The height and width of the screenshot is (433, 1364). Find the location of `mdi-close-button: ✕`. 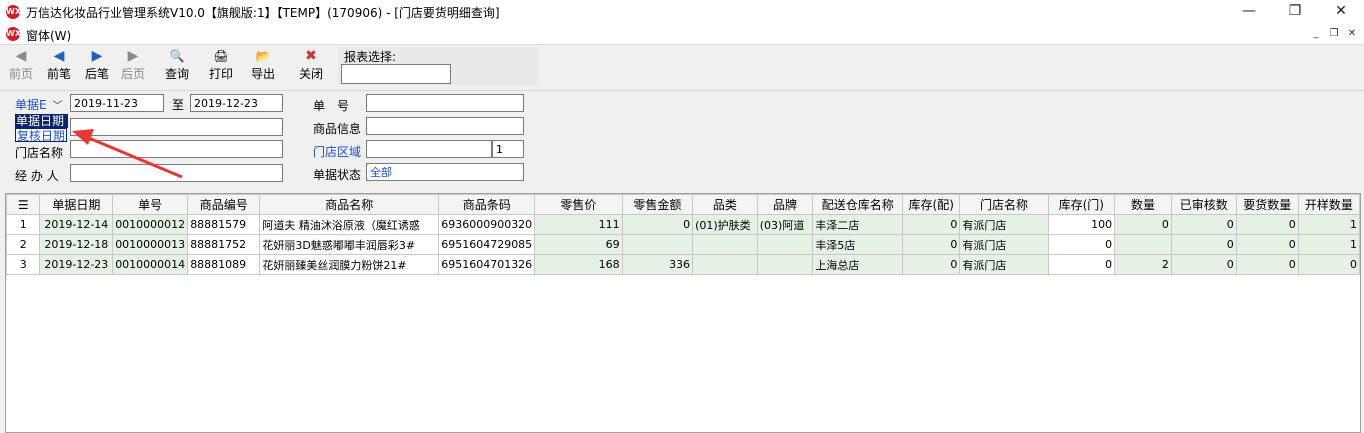

mdi-close-button: ✕ is located at coordinates (1352, 34).